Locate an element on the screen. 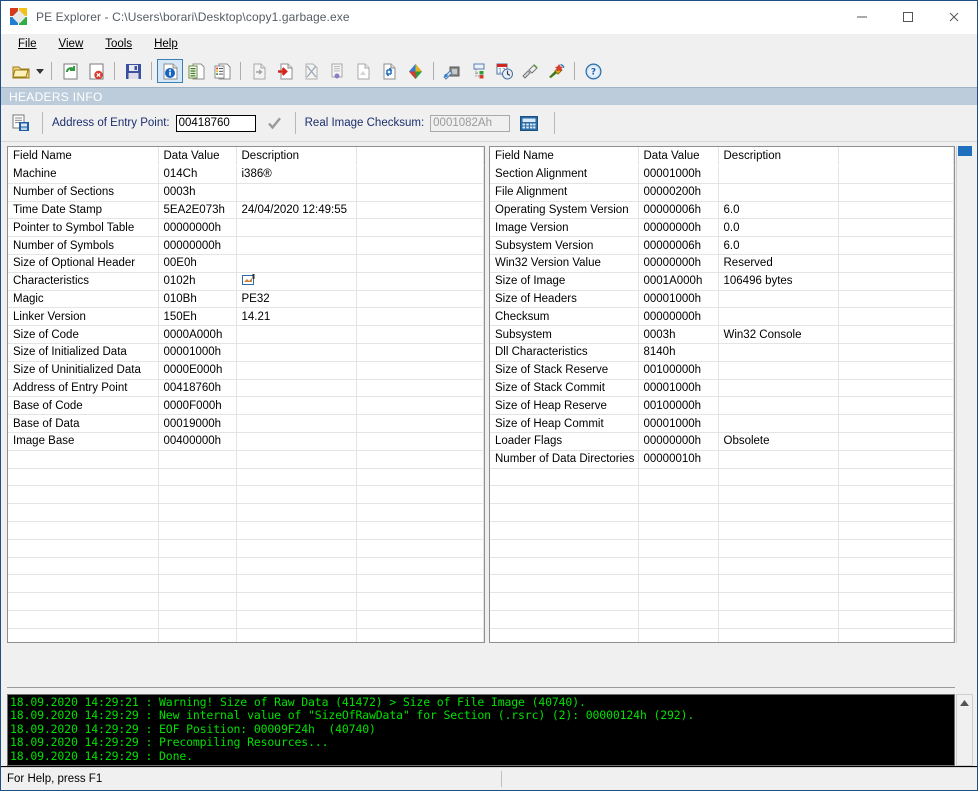 Image resolution: width=978 pixels, height=791 pixels. table-row: Size of Heap Commit 00001000h is located at coordinates (722, 423).